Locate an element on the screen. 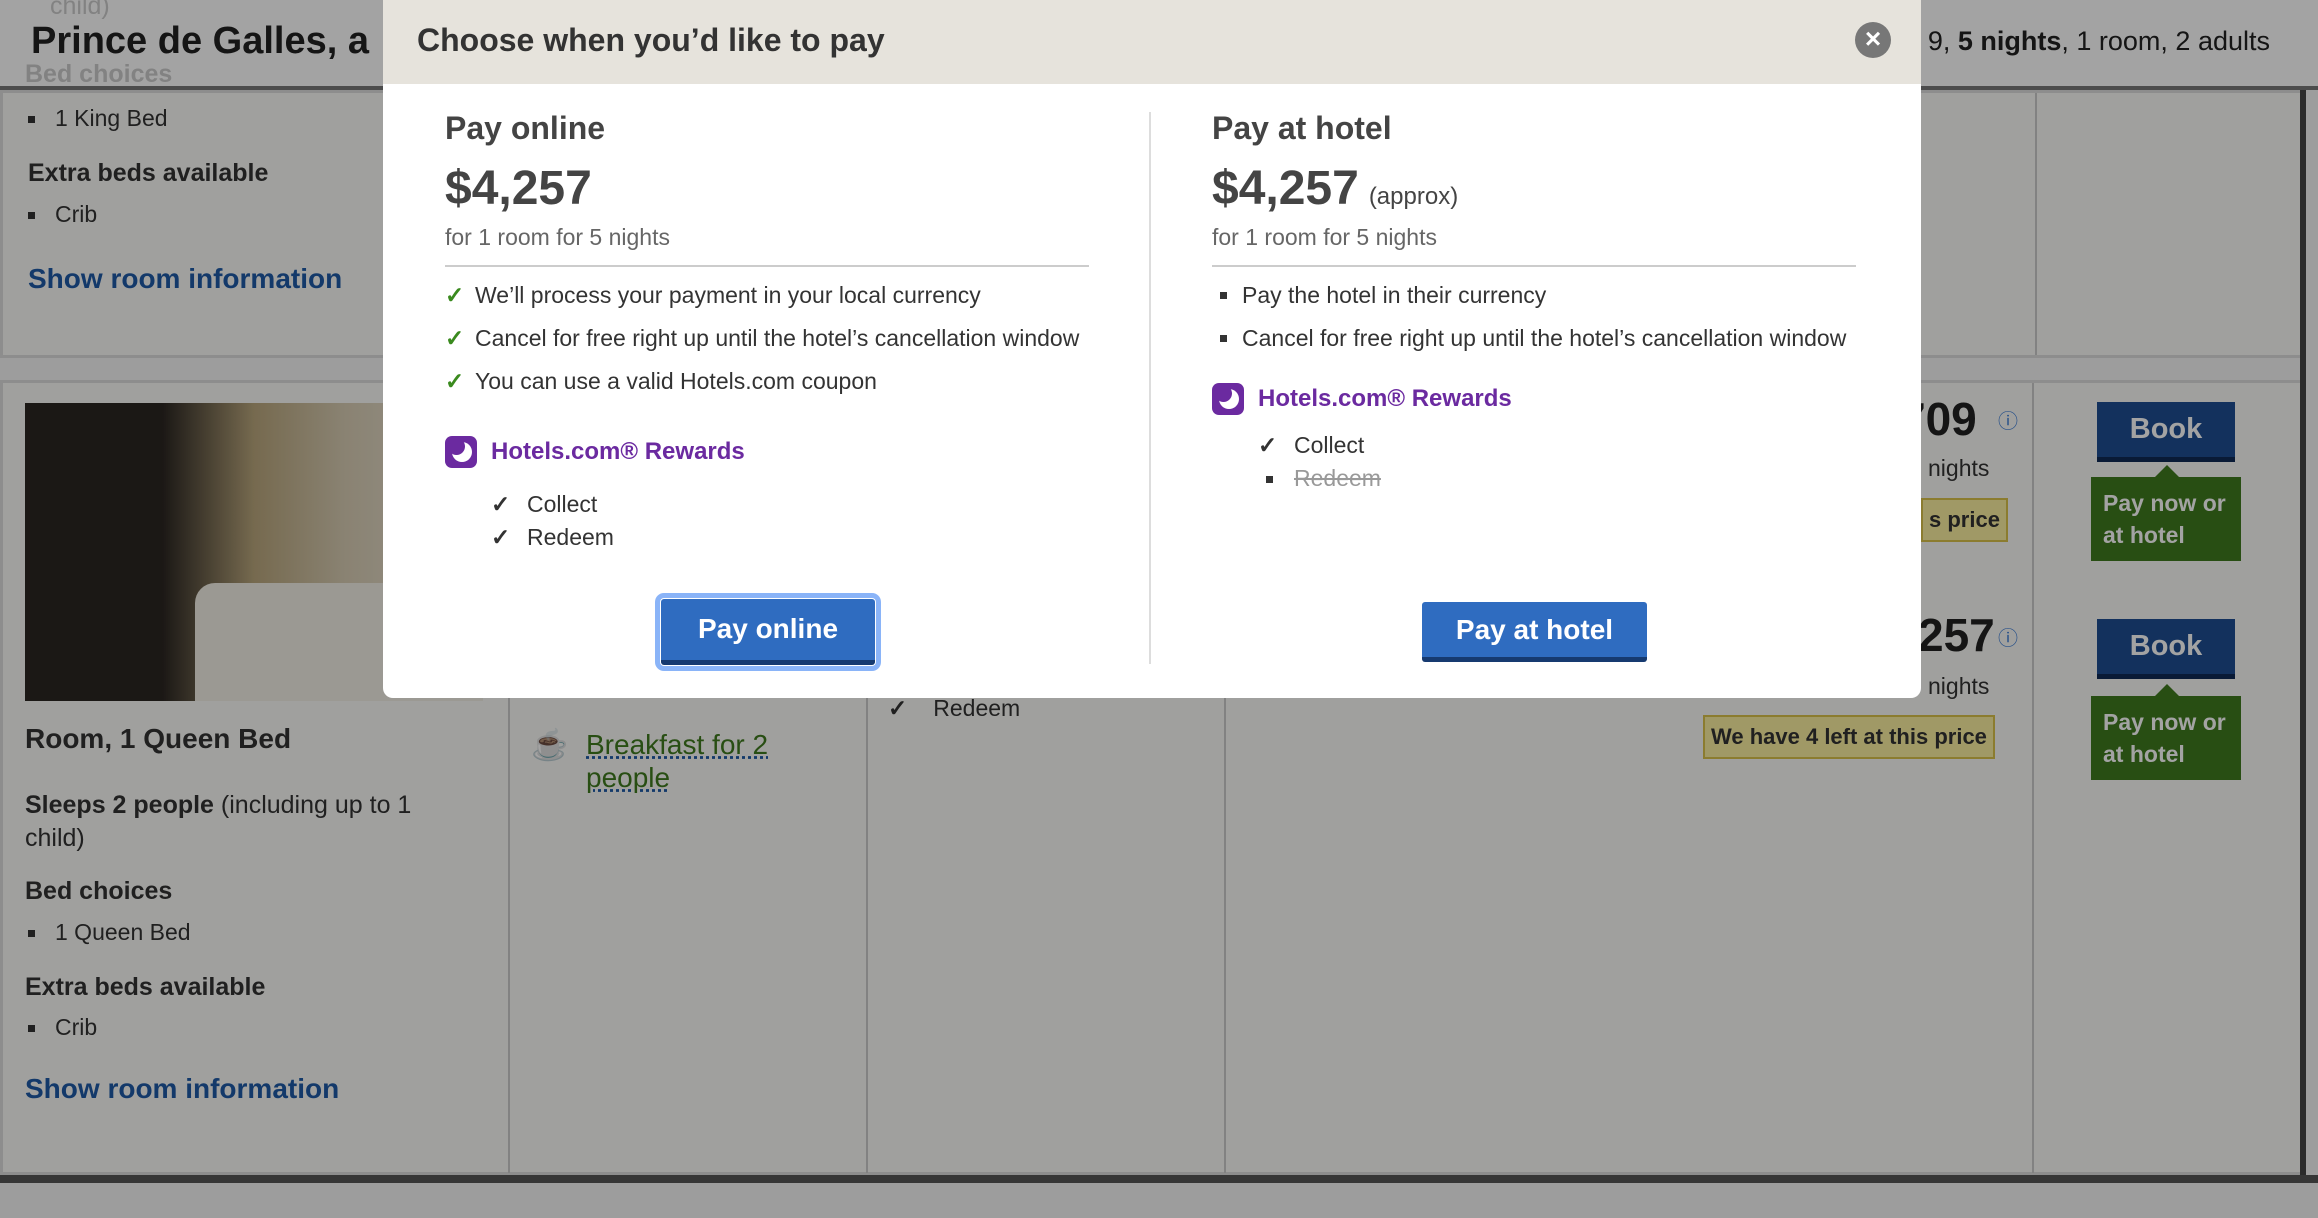  close-icon: × is located at coordinates (1873, 40).